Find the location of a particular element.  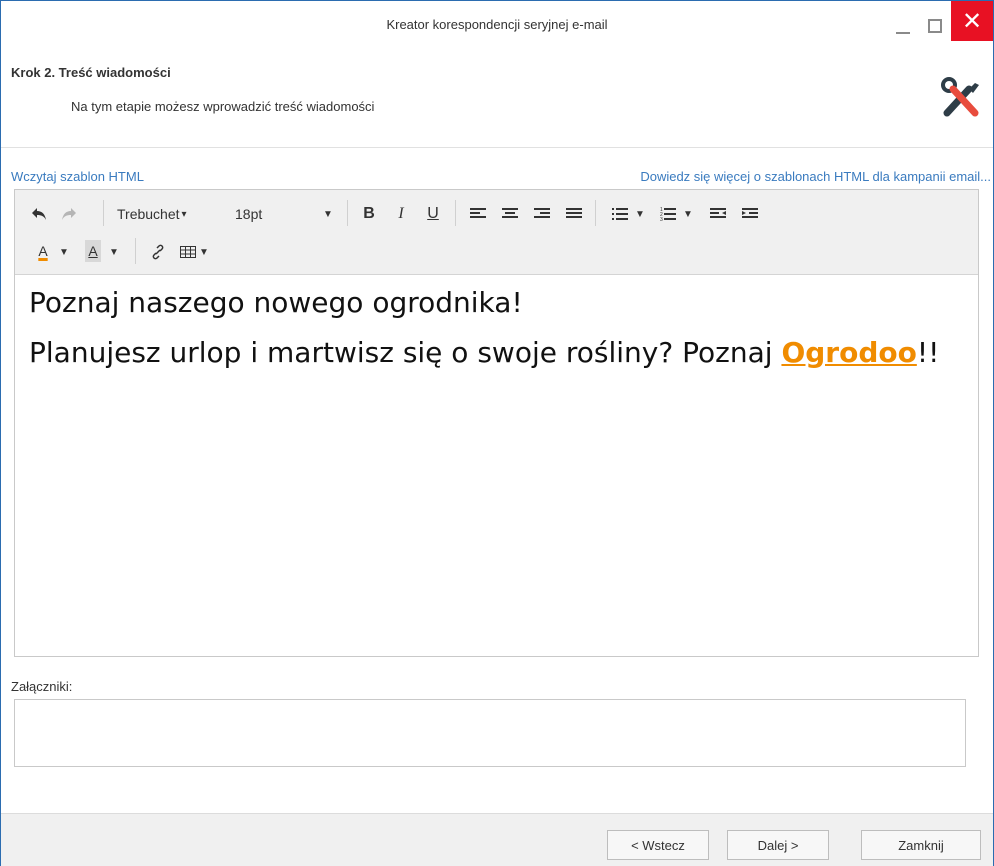

footer: < Wstecz Dalej > Zamknij is located at coordinates (497, 839).